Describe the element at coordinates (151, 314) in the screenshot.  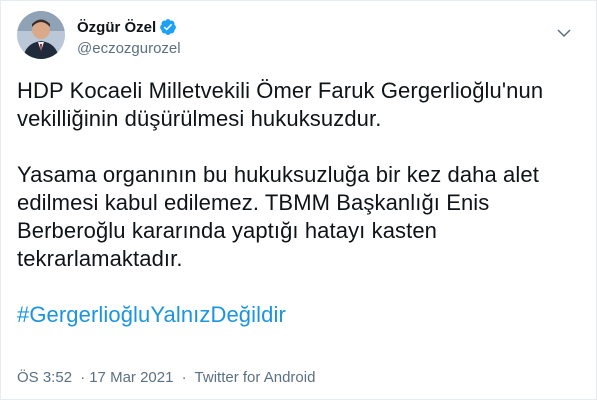
I see `hashtag-link: #GergerlioğluYalnızDeğildir` at that location.